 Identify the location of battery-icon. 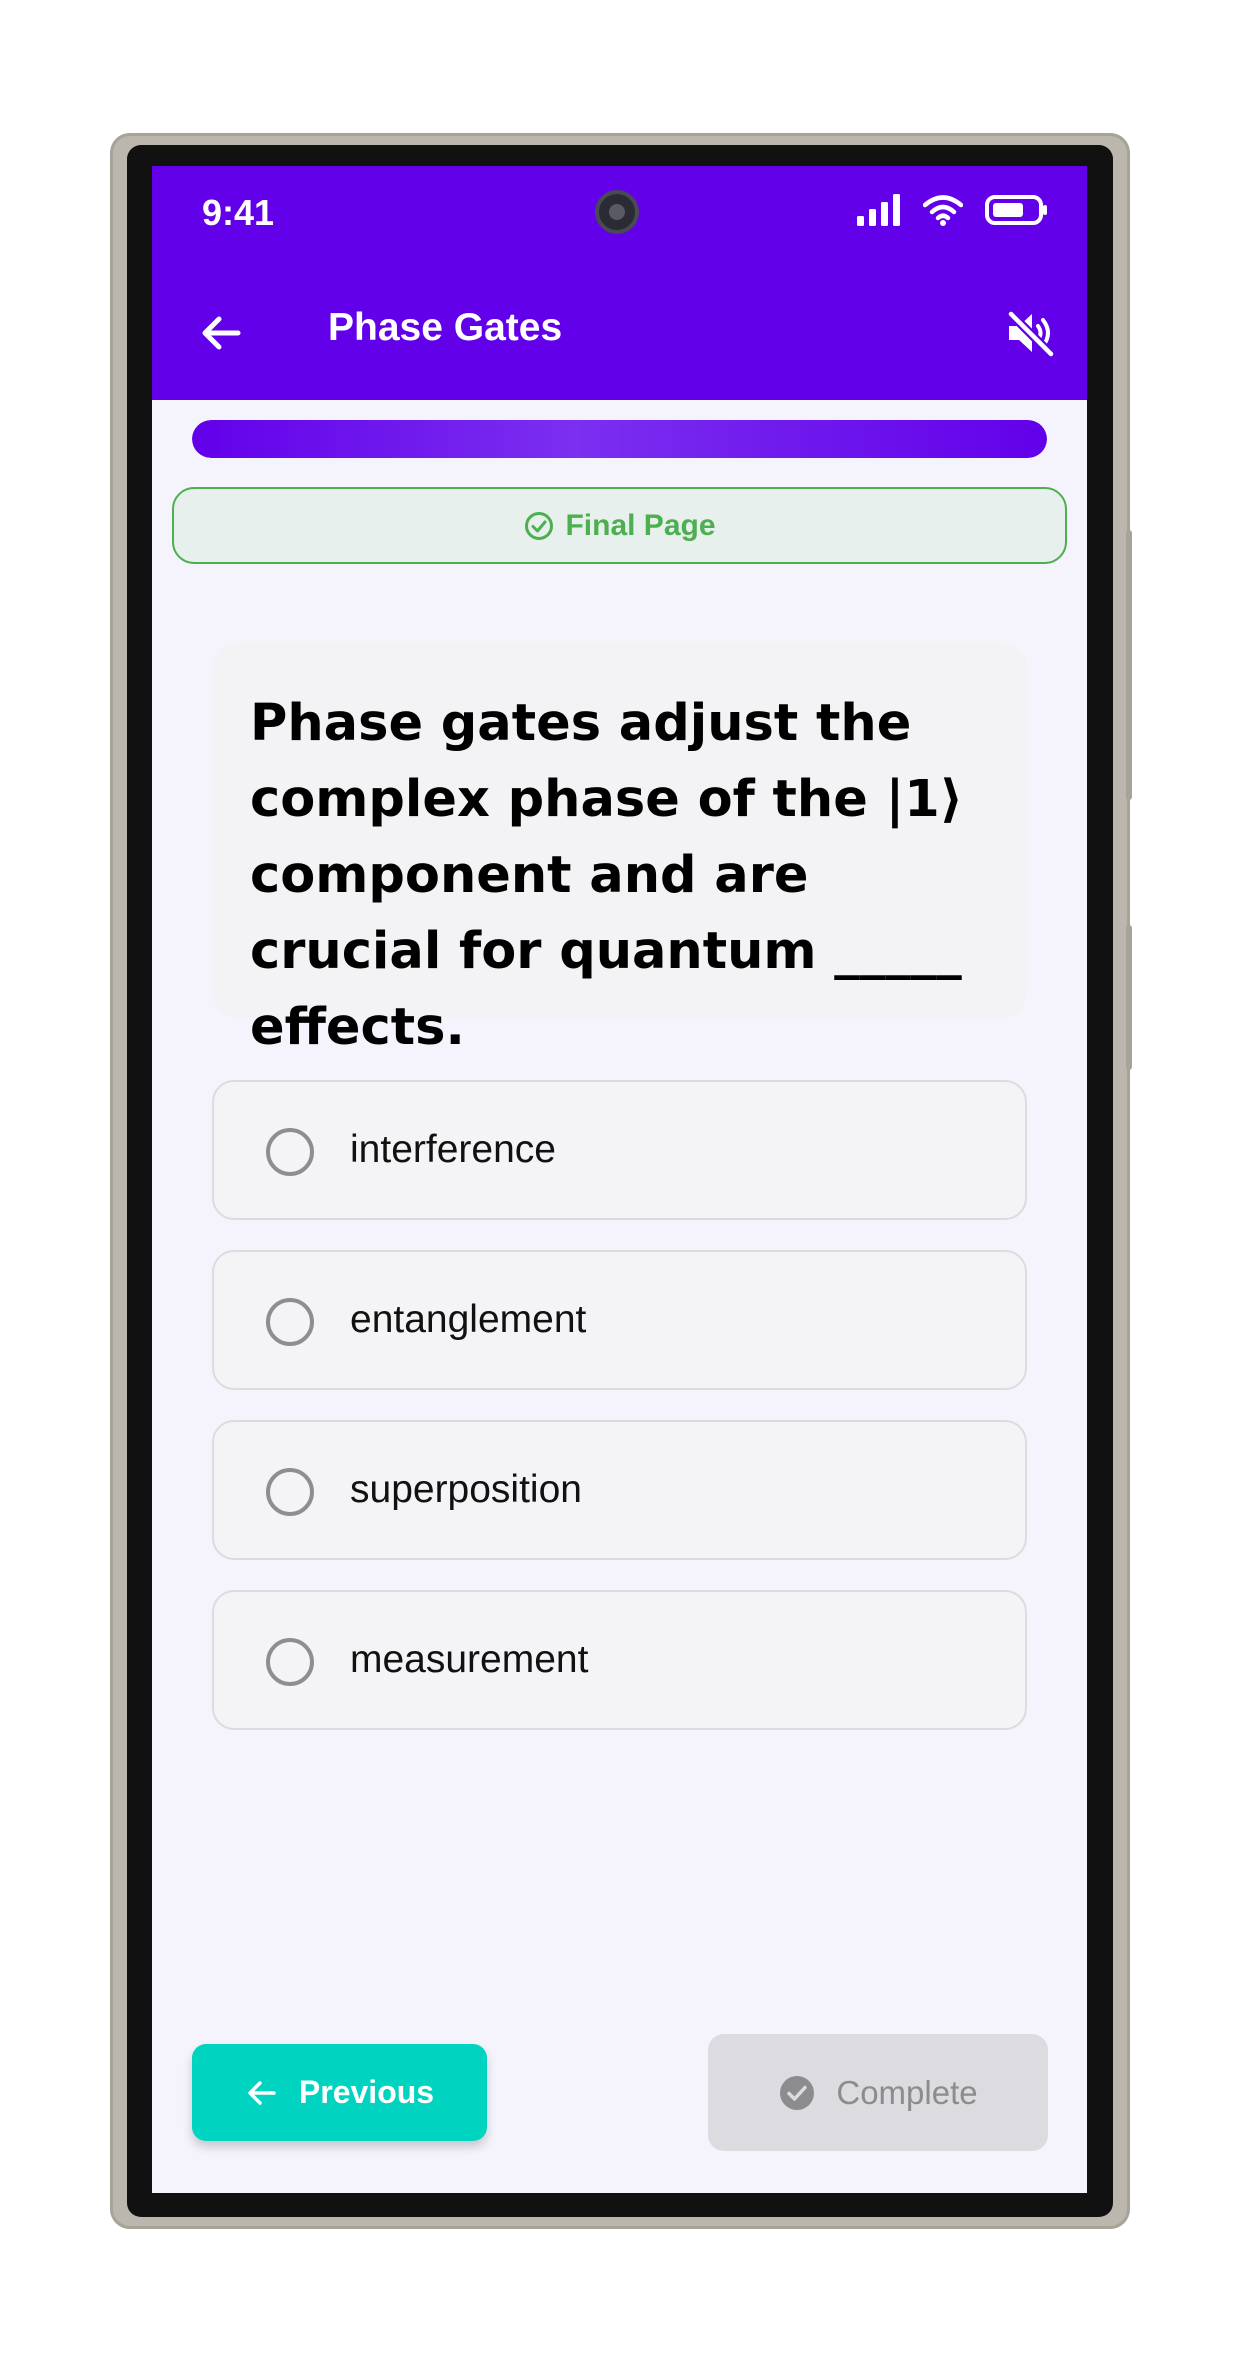
(1016, 210).